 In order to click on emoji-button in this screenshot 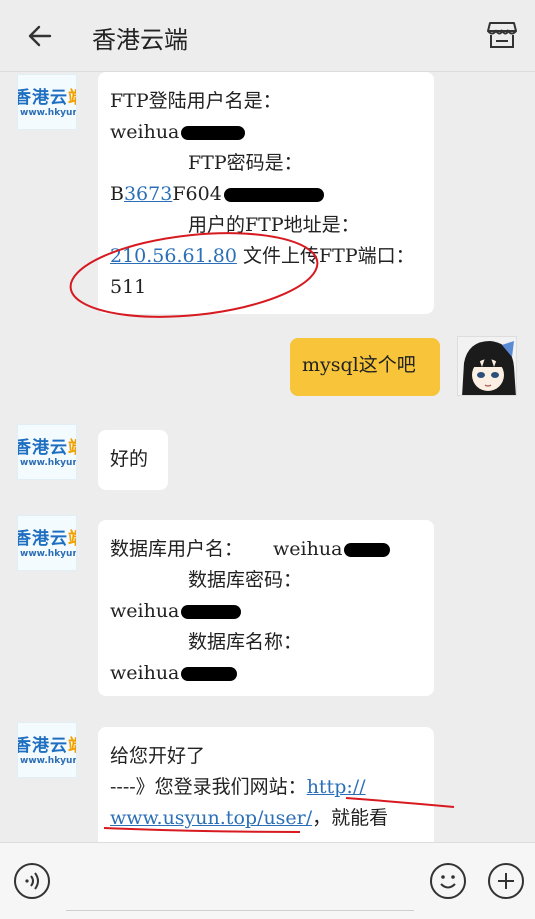, I will do `click(448, 881)`.